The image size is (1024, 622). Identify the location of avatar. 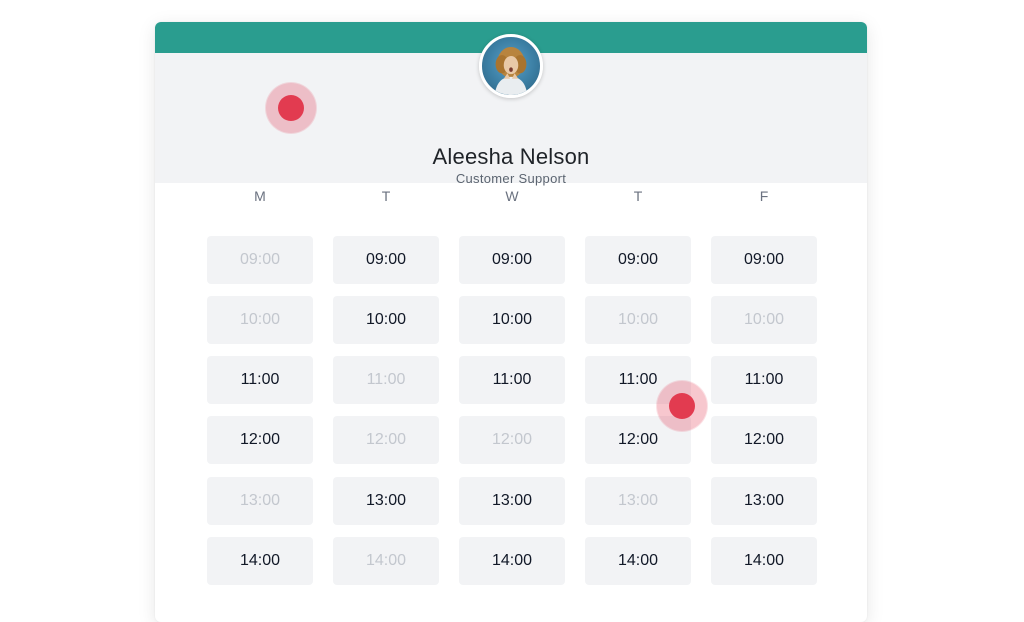
(511, 66).